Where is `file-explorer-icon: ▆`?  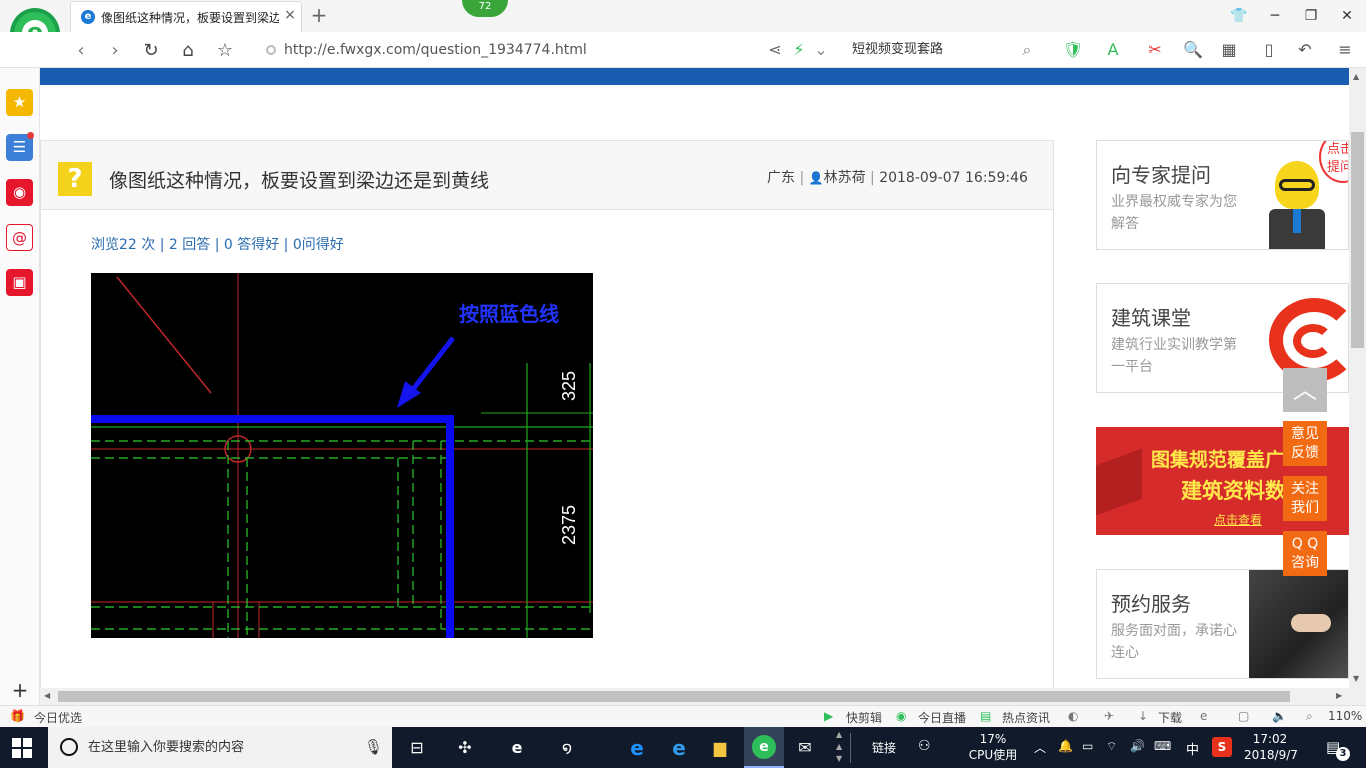 file-explorer-icon: ▆ is located at coordinates (720, 748).